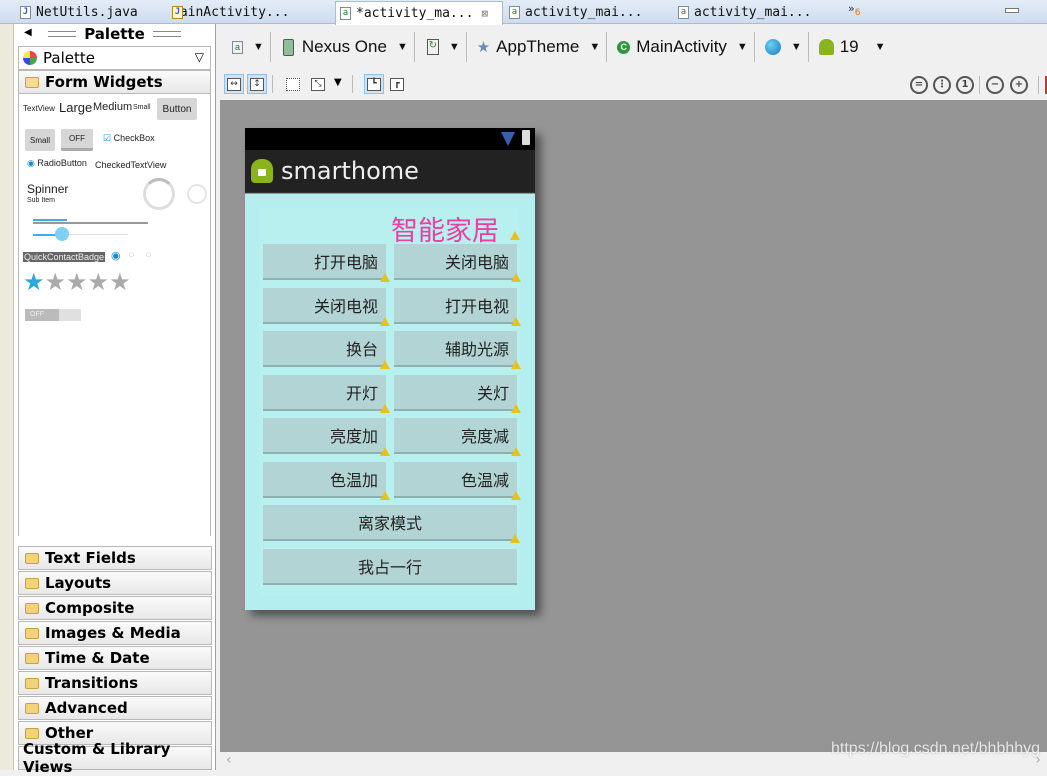  What do you see at coordinates (397, 84) in the screenshot?
I see `change-layout-button: ┏` at bounding box center [397, 84].